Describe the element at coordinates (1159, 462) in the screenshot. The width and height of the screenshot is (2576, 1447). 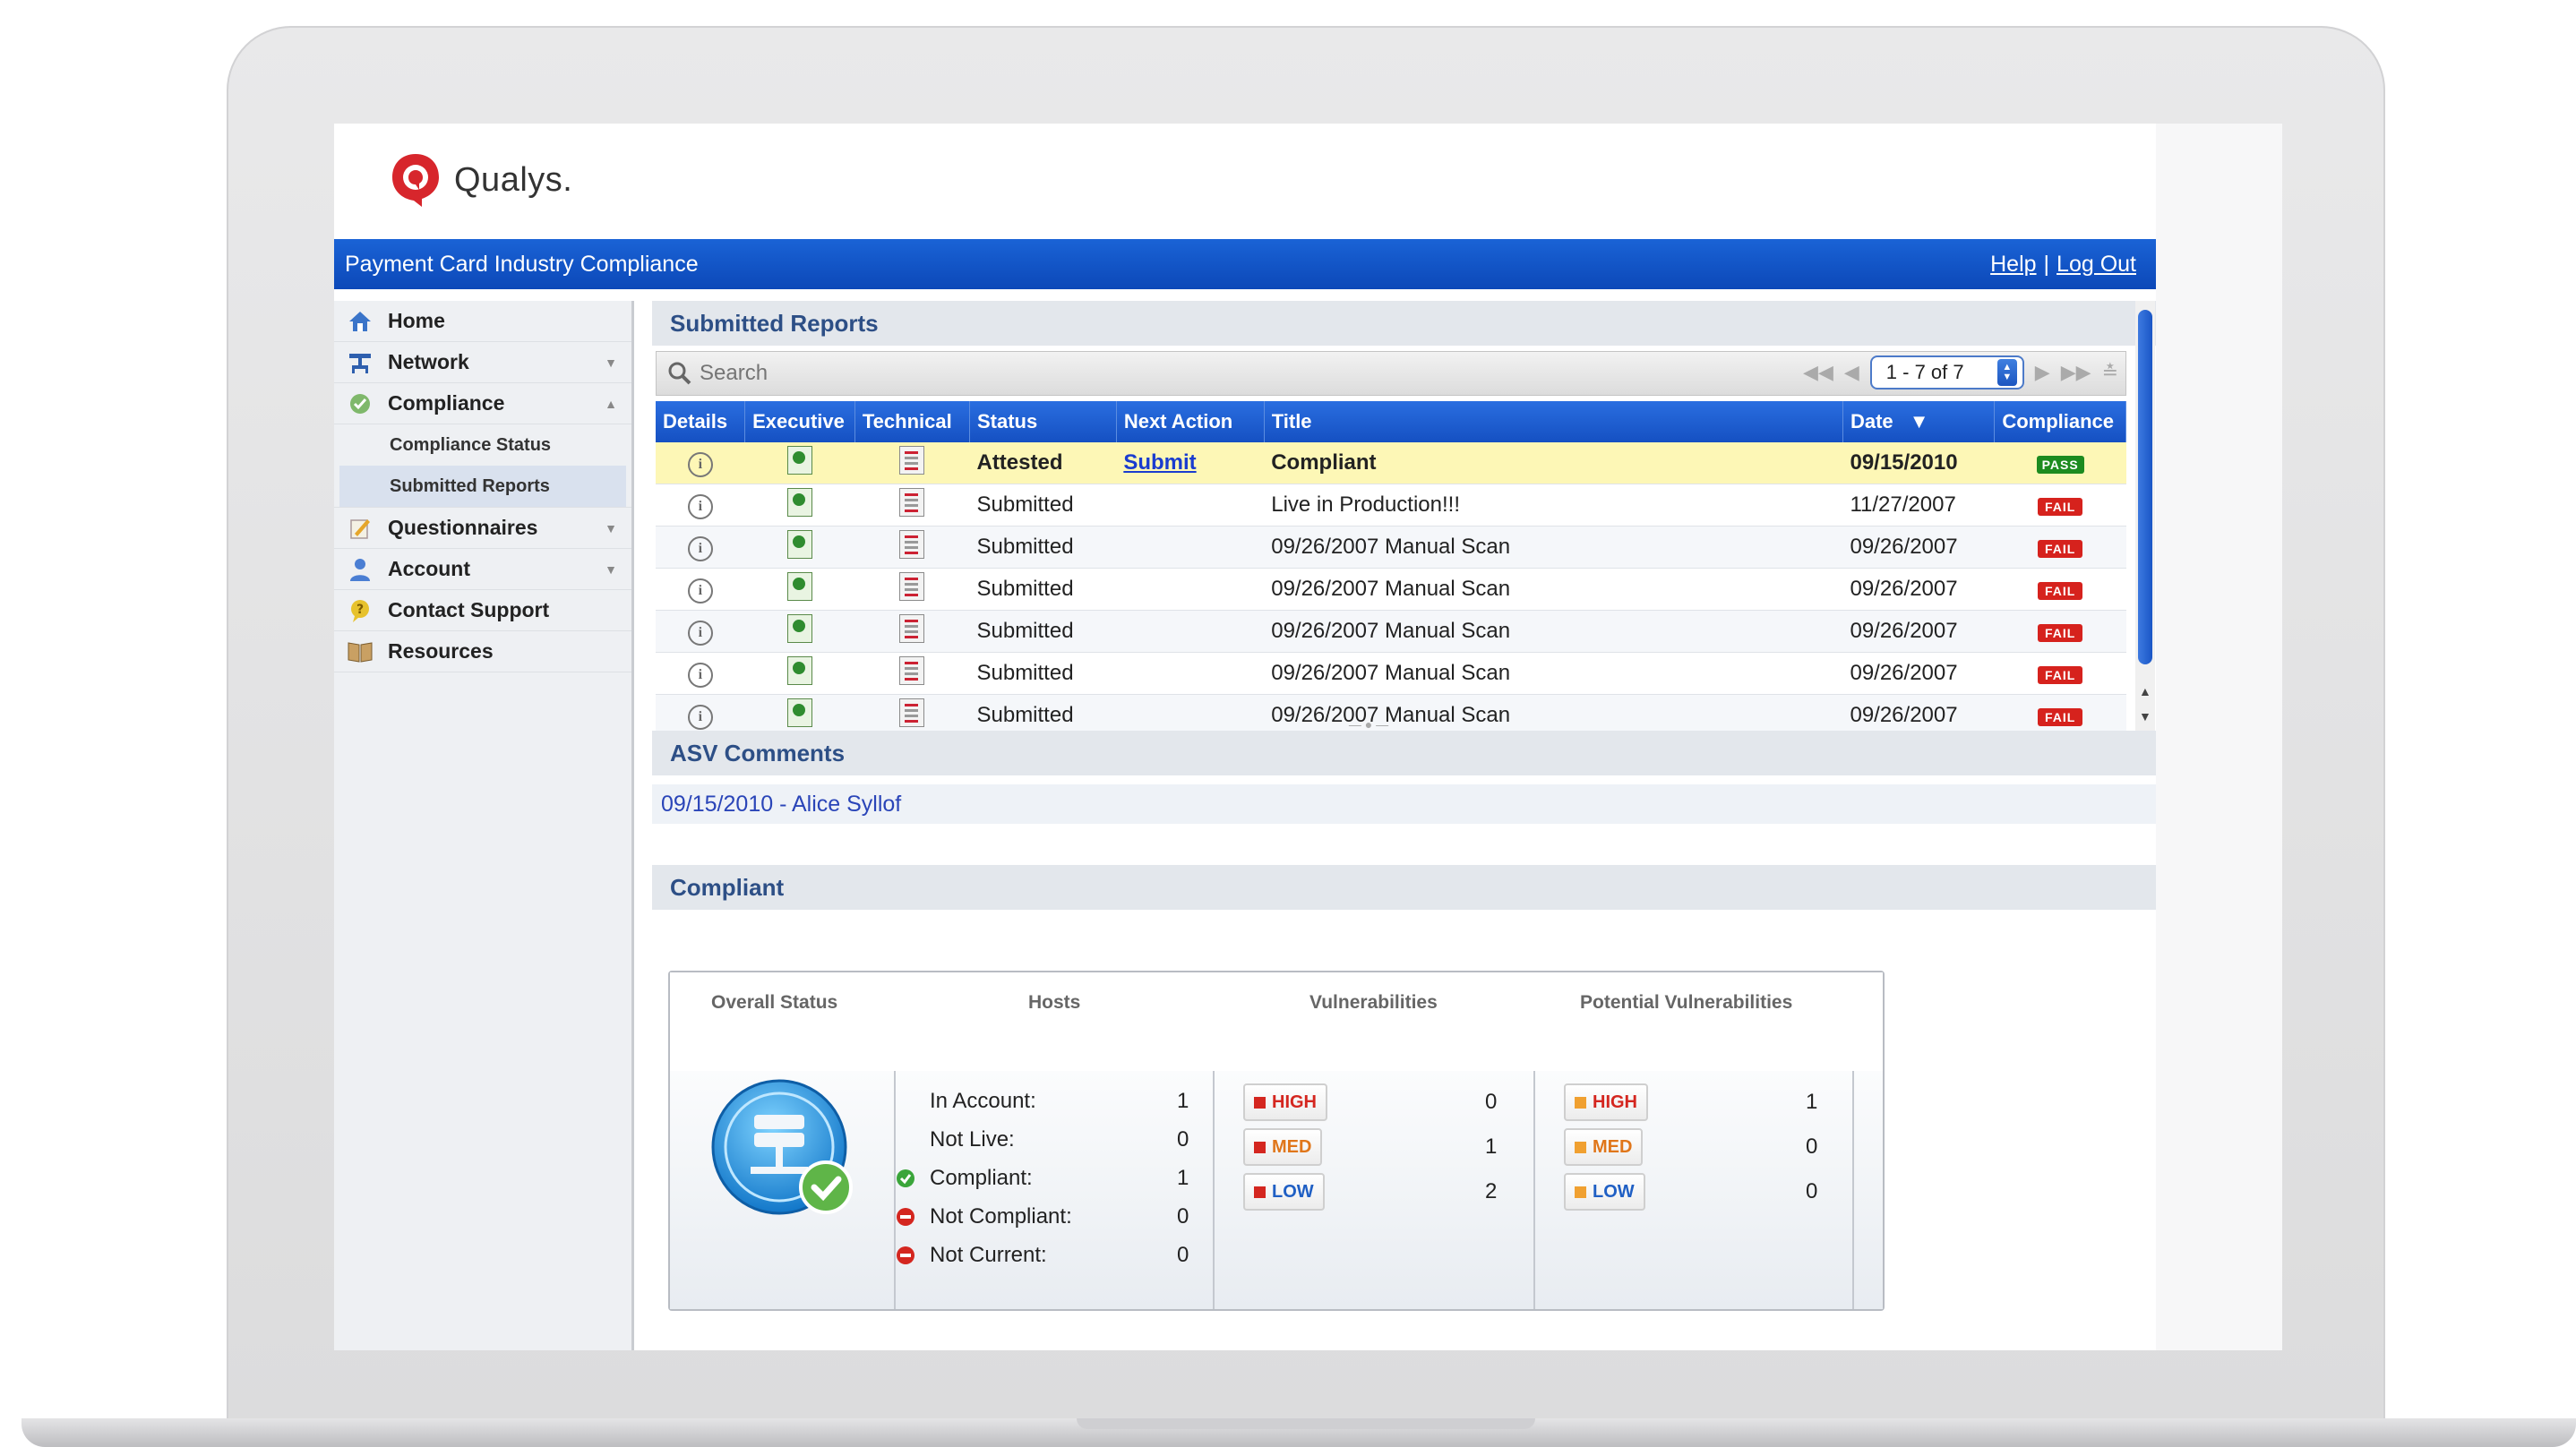
I see `submit-link: Submit` at that location.